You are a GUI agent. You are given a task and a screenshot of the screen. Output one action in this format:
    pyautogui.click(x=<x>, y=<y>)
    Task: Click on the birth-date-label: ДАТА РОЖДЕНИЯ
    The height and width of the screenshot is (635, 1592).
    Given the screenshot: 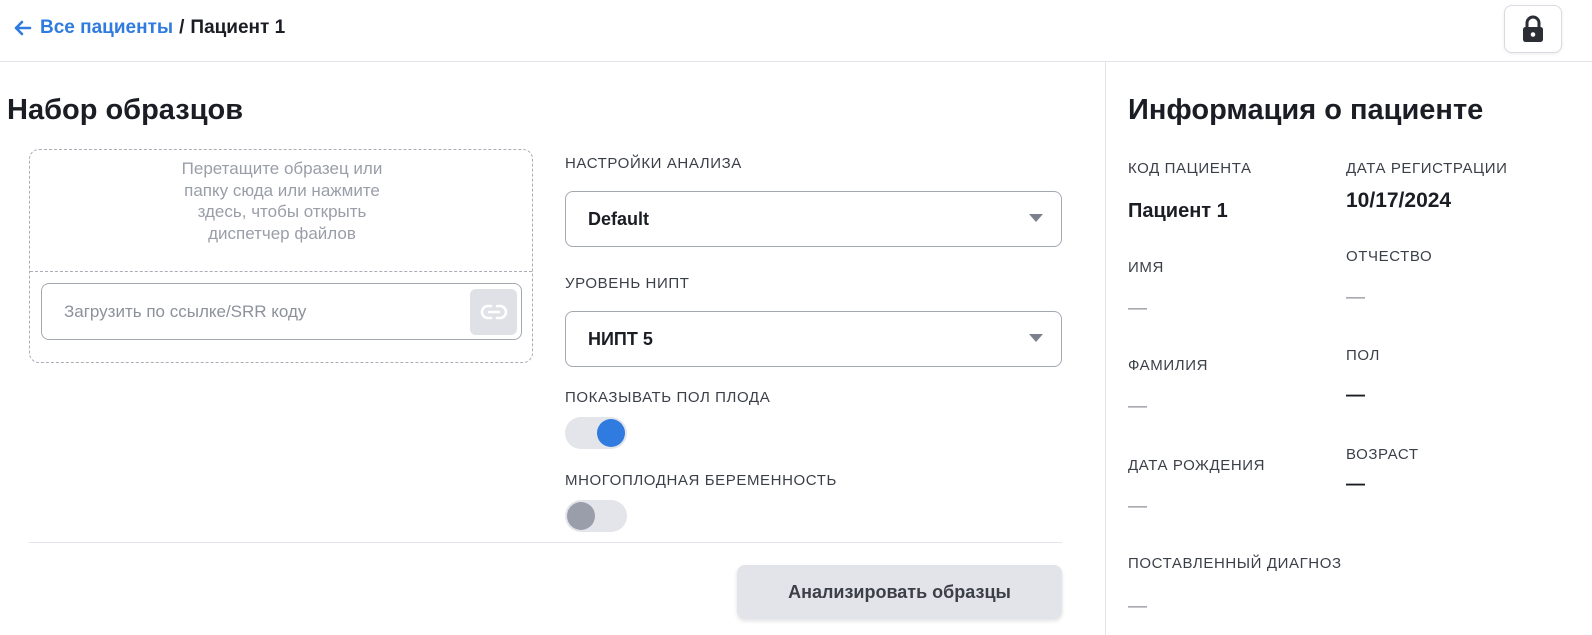 What is the action you would take?
    pyautogui.click(x=1197, y=465)
    